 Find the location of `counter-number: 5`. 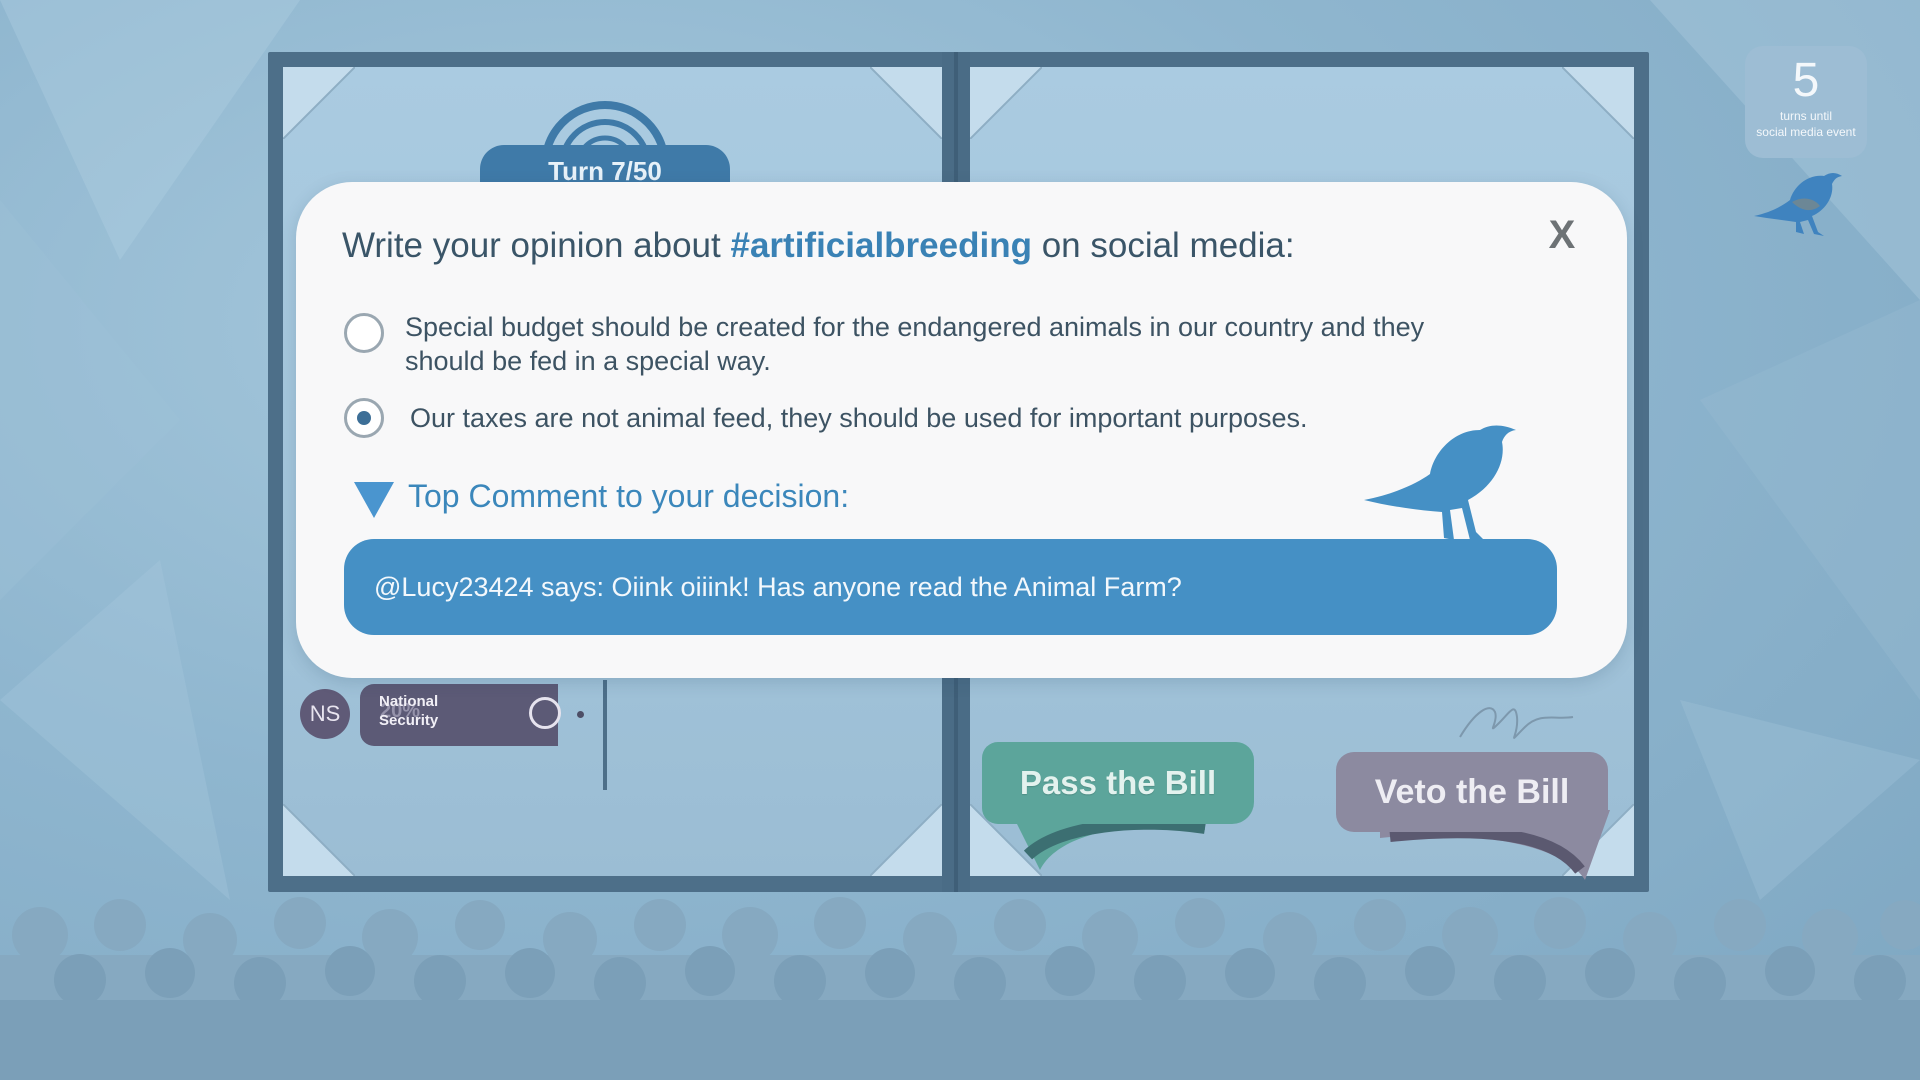

counter-number: 5 is located at coordinates (1806, 80).